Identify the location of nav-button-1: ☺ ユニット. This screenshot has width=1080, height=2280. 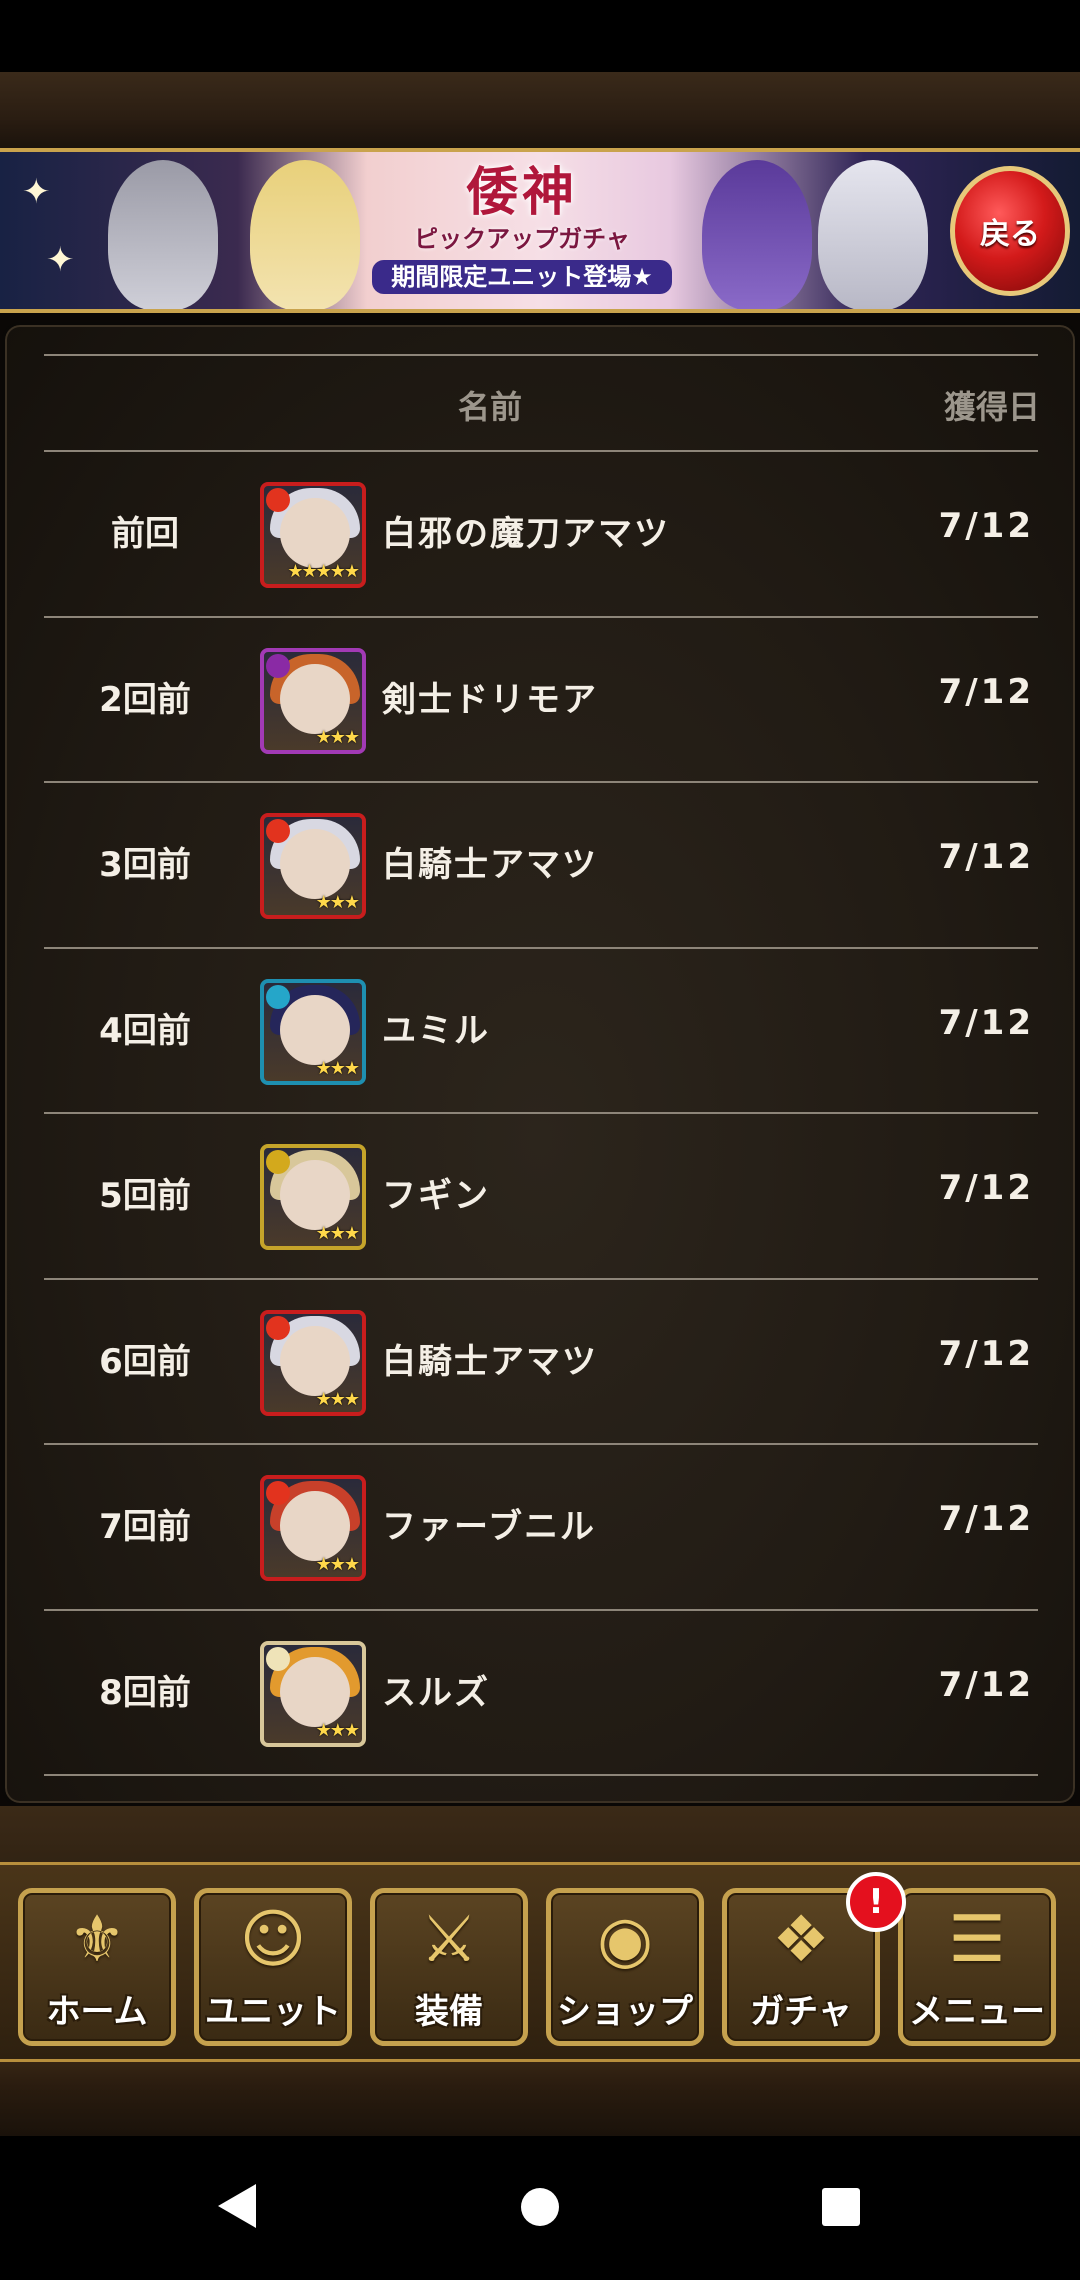
(273, 1967).